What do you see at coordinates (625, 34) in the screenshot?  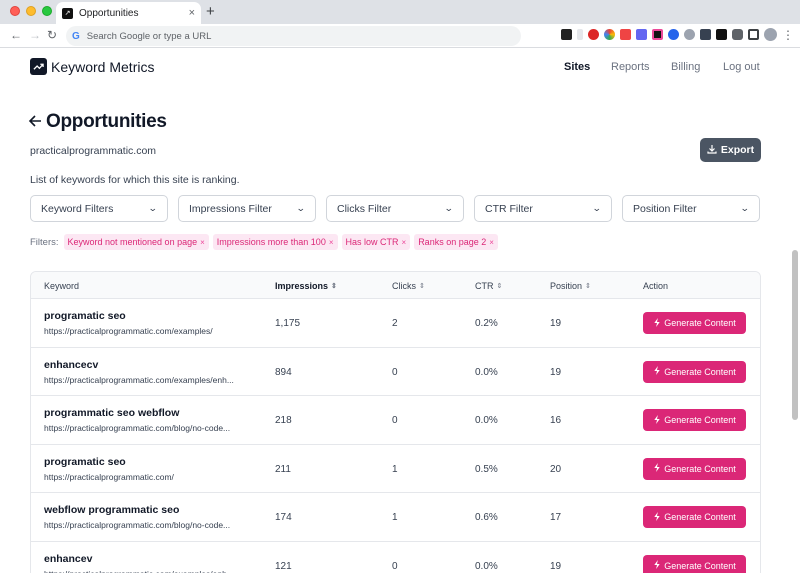 I see `bookmark-ext-icon` at bounding box center [625, 34].